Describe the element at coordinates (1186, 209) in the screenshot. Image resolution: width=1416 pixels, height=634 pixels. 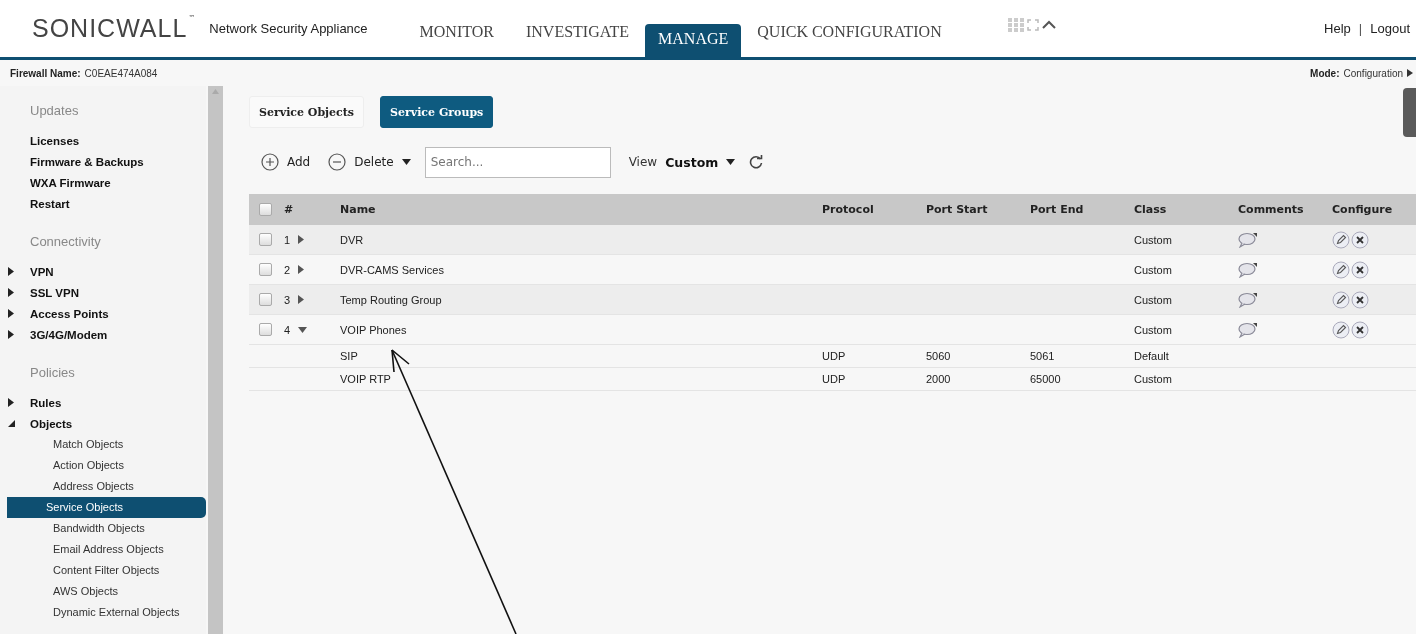
I see `column-header: Class` at that location.